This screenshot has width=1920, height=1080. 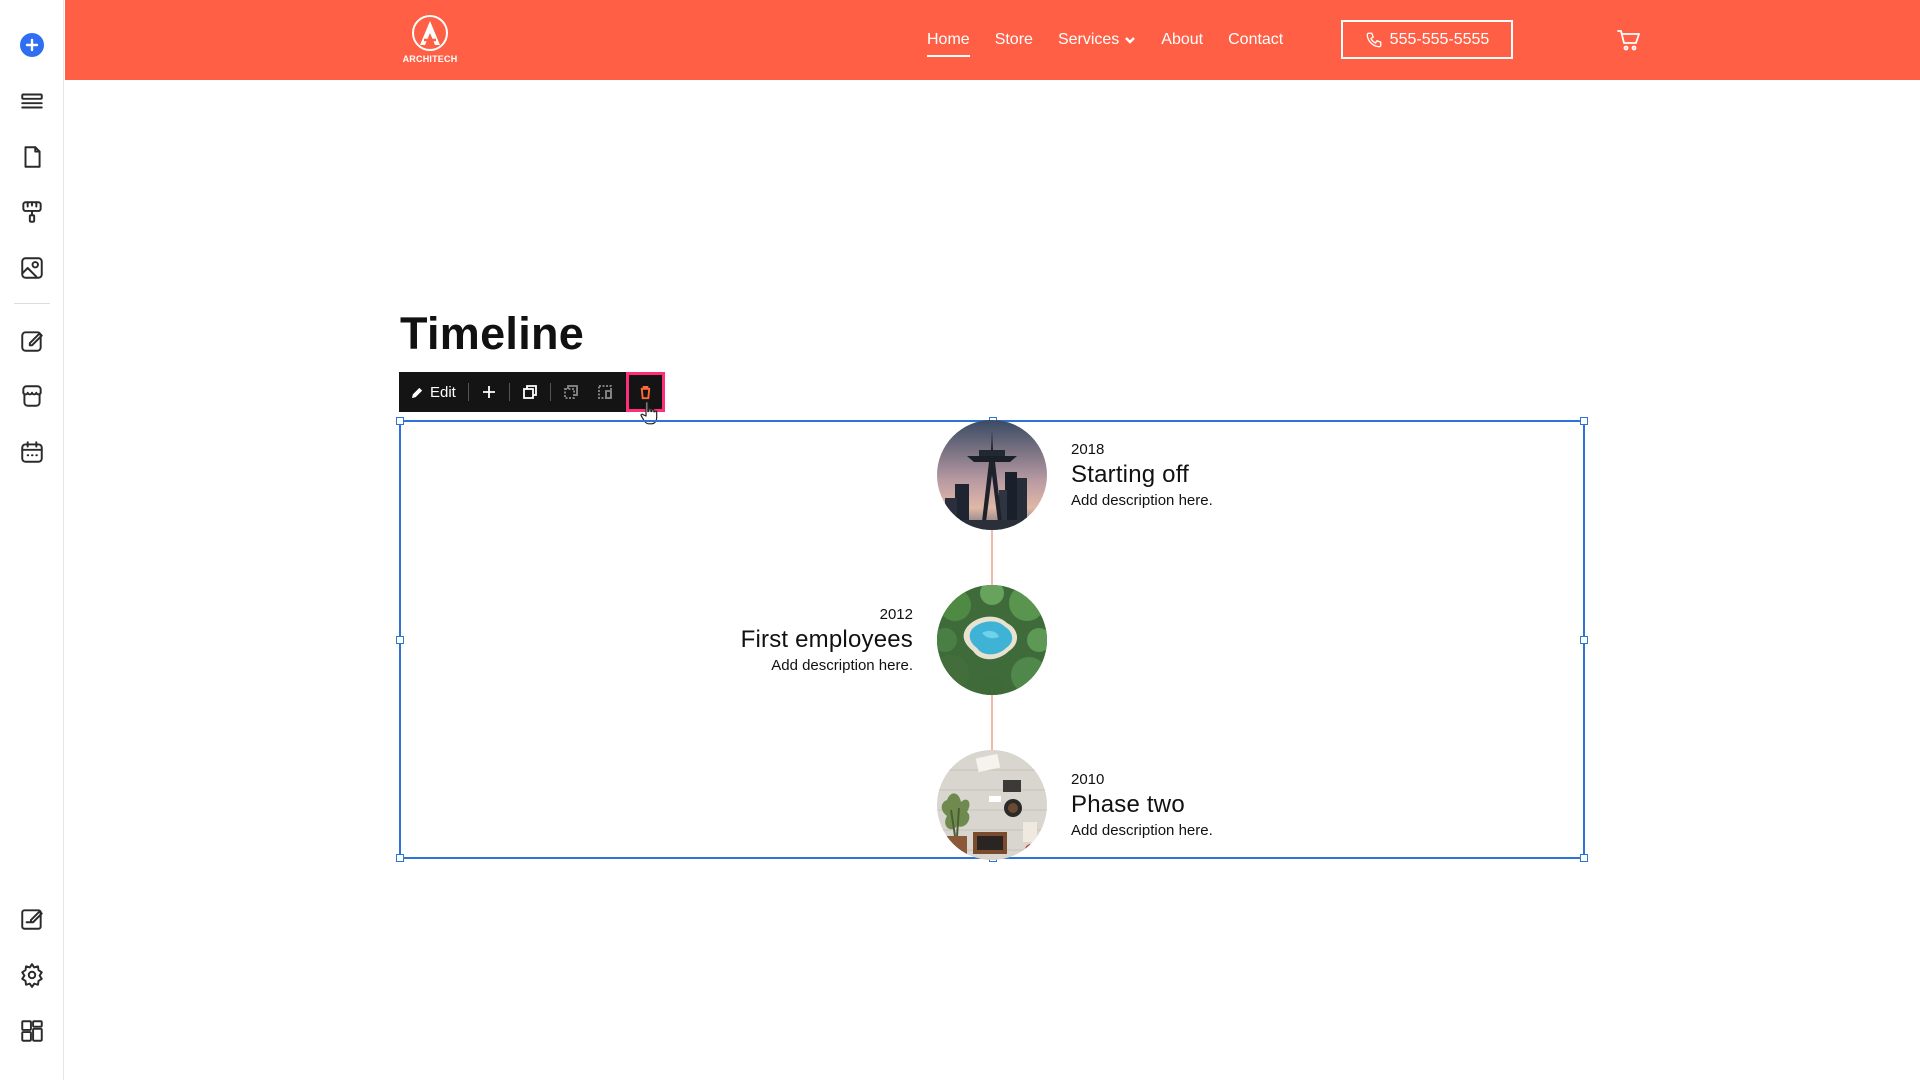 I want to click on nav-services-label: Services, so click(x=1088, y=39).